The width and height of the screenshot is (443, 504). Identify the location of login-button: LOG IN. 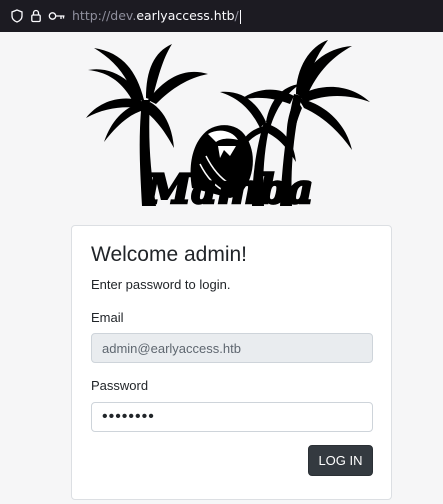
(340, 460).